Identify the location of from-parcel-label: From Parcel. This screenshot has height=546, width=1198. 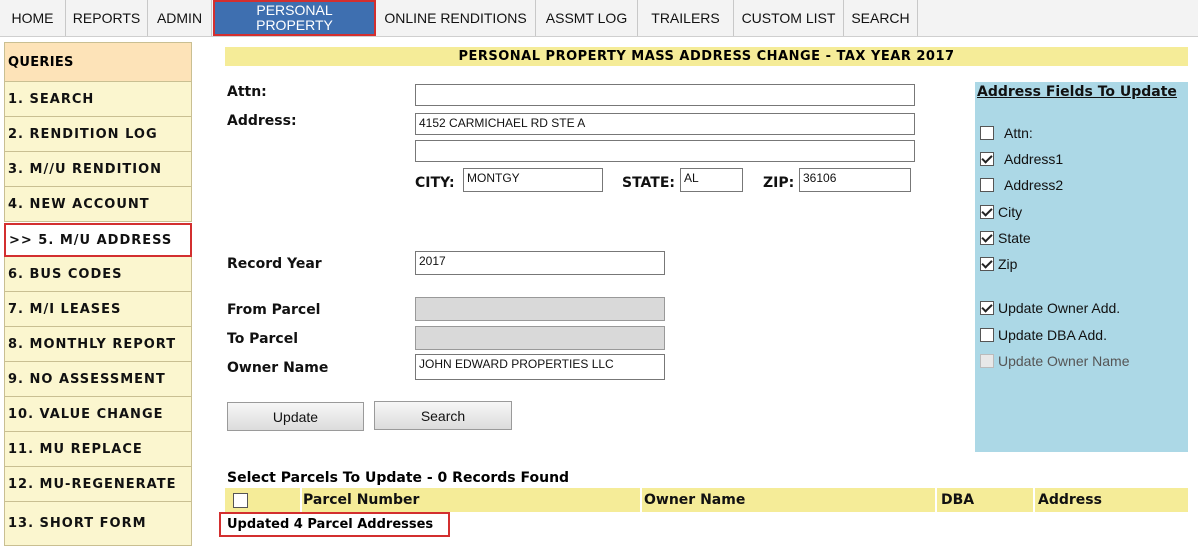
(274, 310).